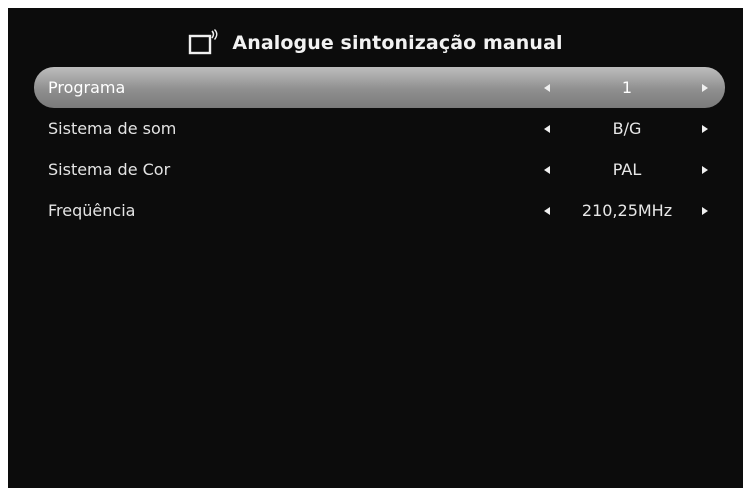 Image resolution: width=751 pixels, height=496 pixels. I want to click on menu-row-label: Sistema de Cor, so click(109, 169).